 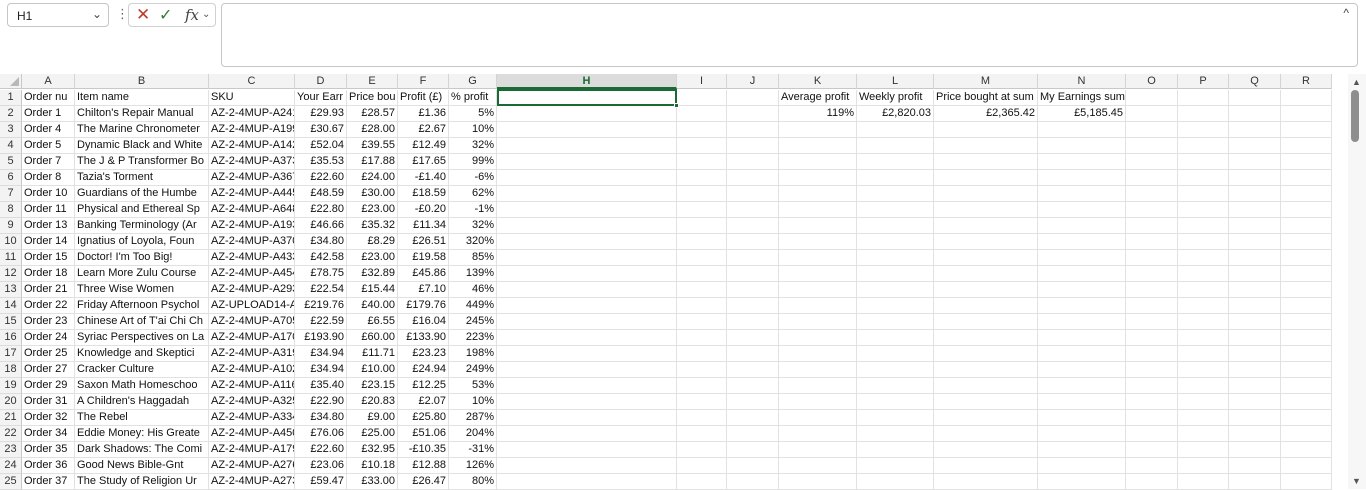 I want to click on select-all-button, so click(x=11, y=81).